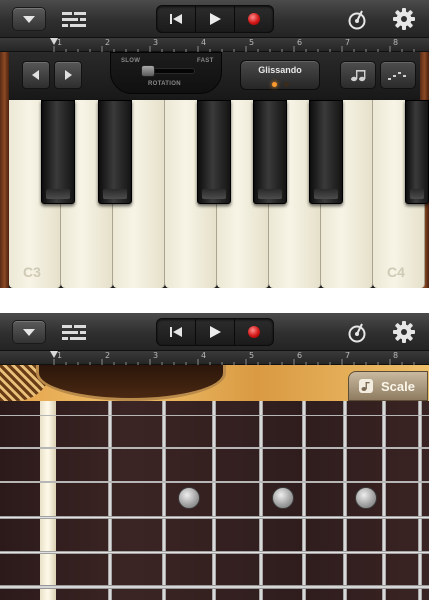  I want to click on keyboard-controls: SLOW FAST ROTATION Glissando, so click(214, 76).